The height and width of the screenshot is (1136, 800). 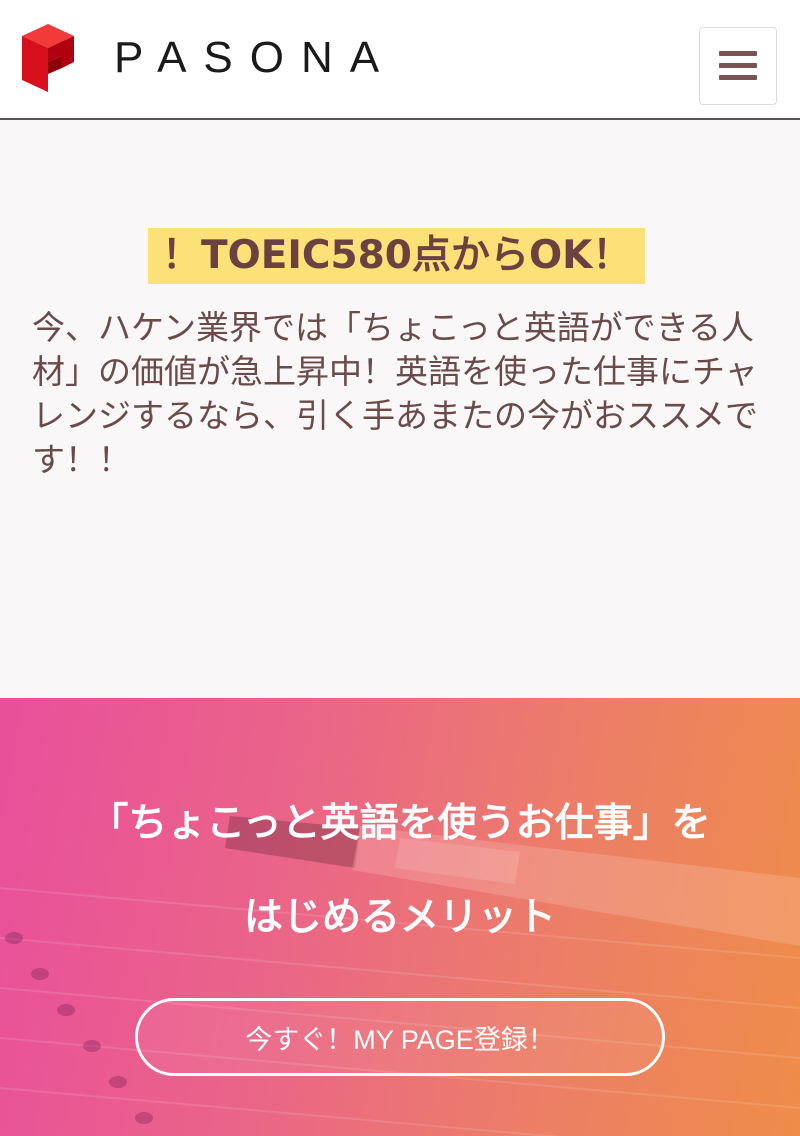 I want to click on site-header: PASONA, so click(x=400, y=60).